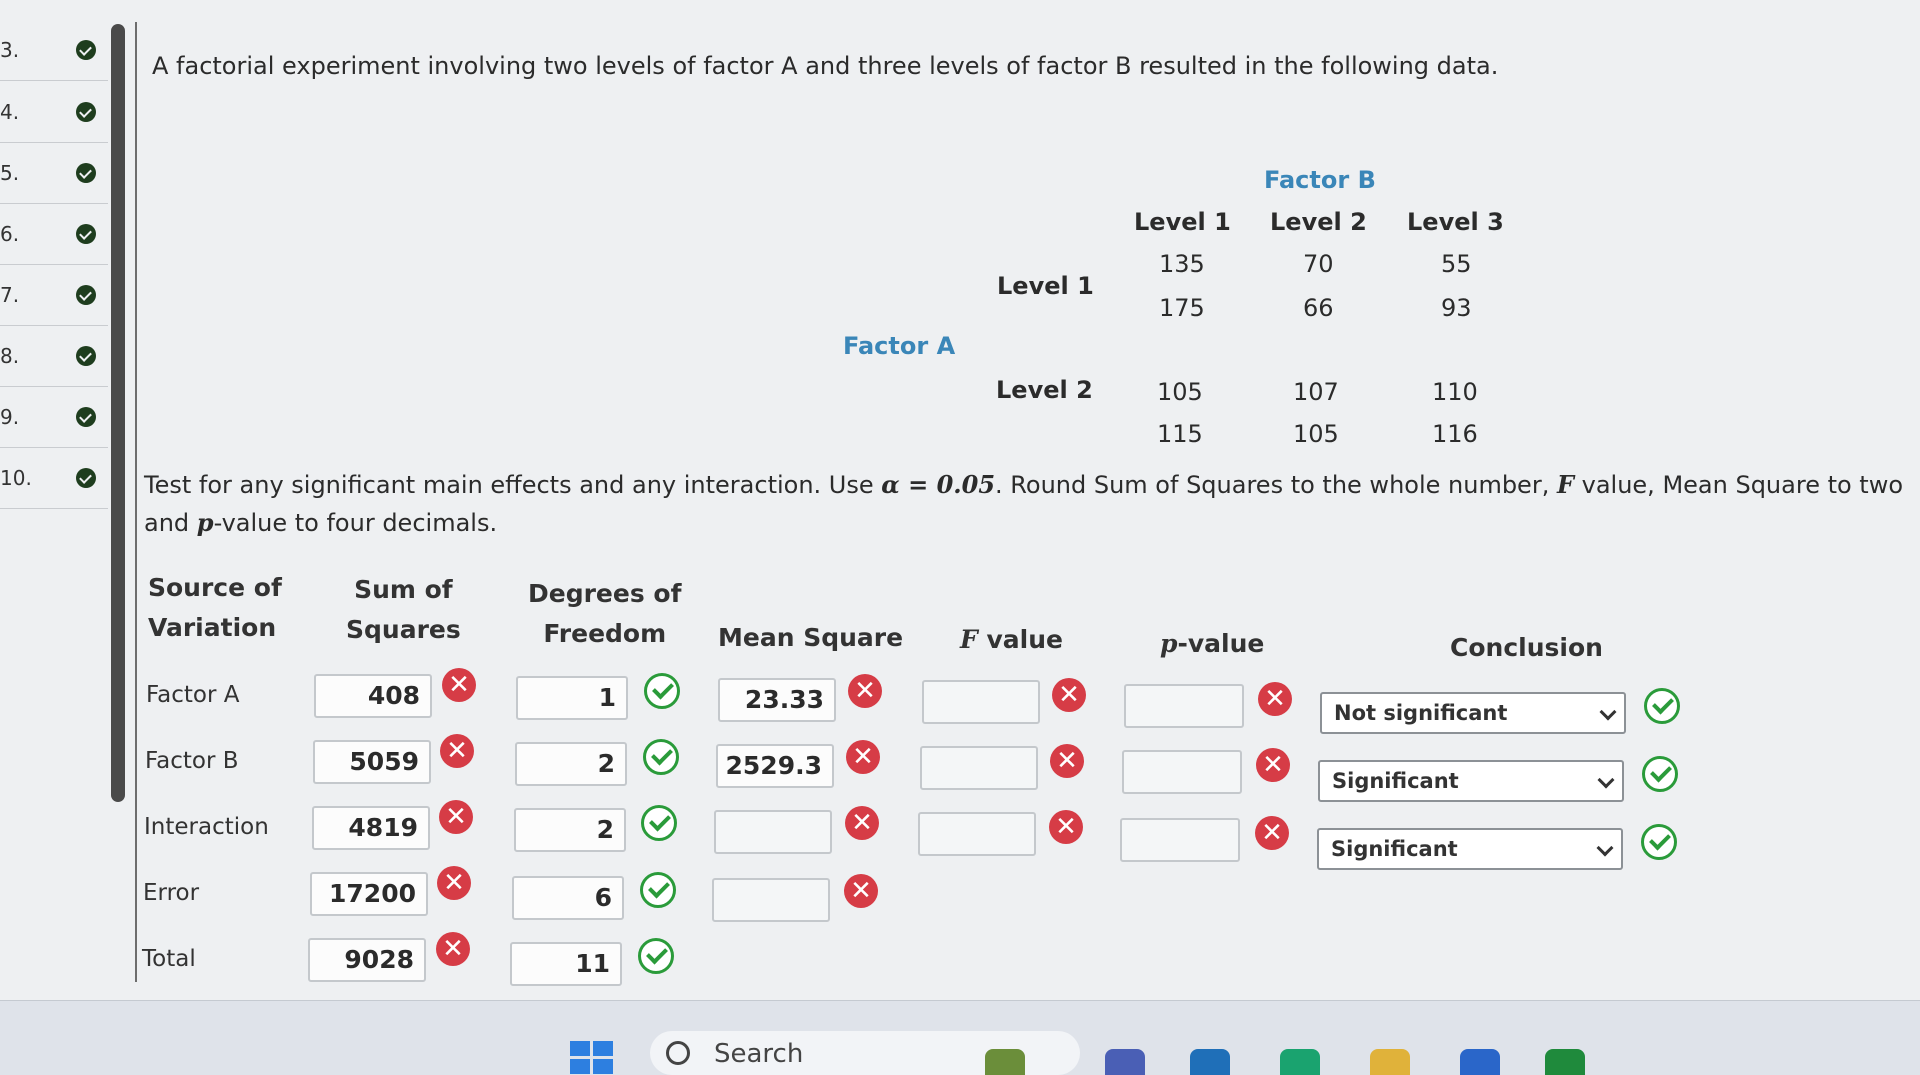 Image resolution: width=1920 pixels, height=1075 pixels. What do you see at coordinates (572, 698) in the screenshot?
I see `df-input-factor-a: 1` at bounding box center [572, 698].